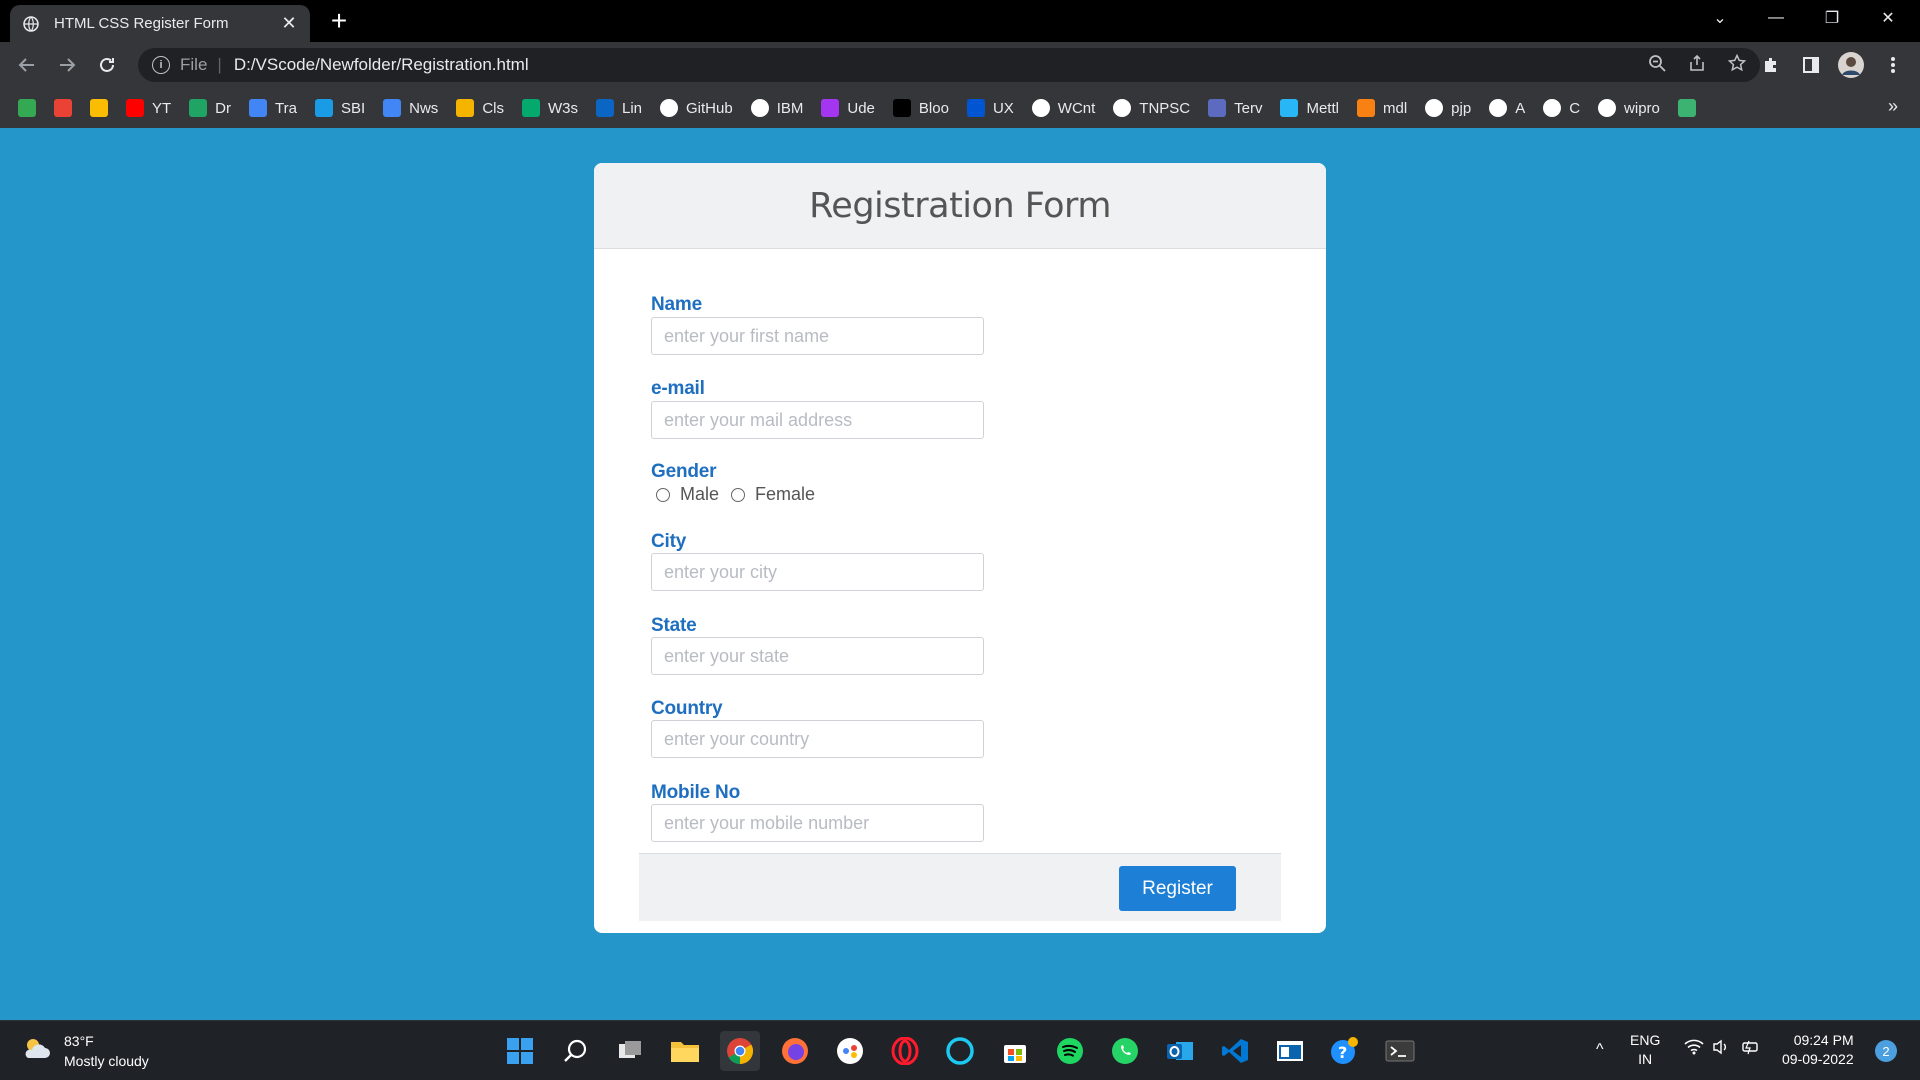  What do you see at coordinates (1015, 1051) in the screenshot?
I see `microsoft-store-icon` at bounding box center [1015, 1051].